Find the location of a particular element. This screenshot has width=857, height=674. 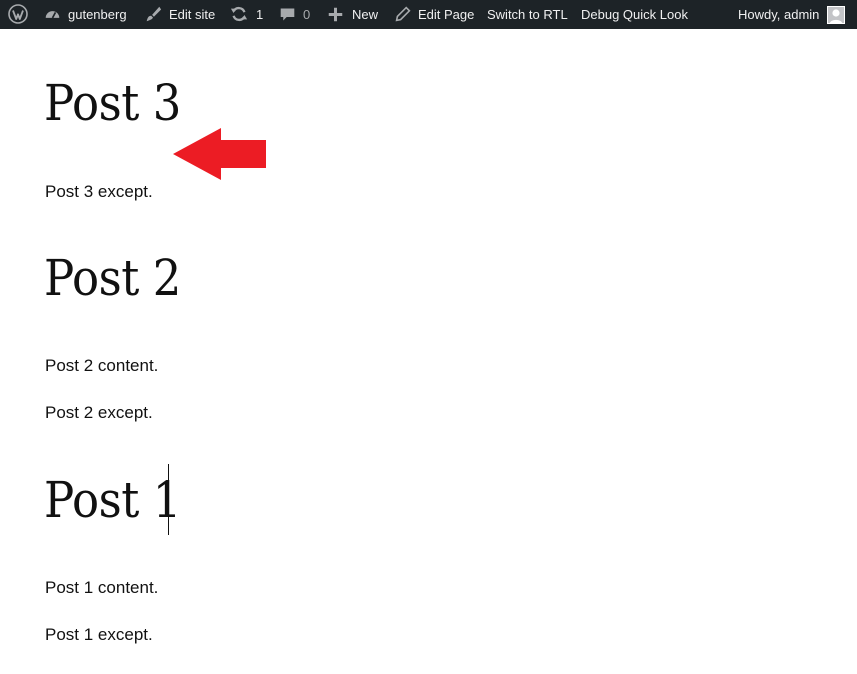

pencil-icon is located at coordinates (403, 14).